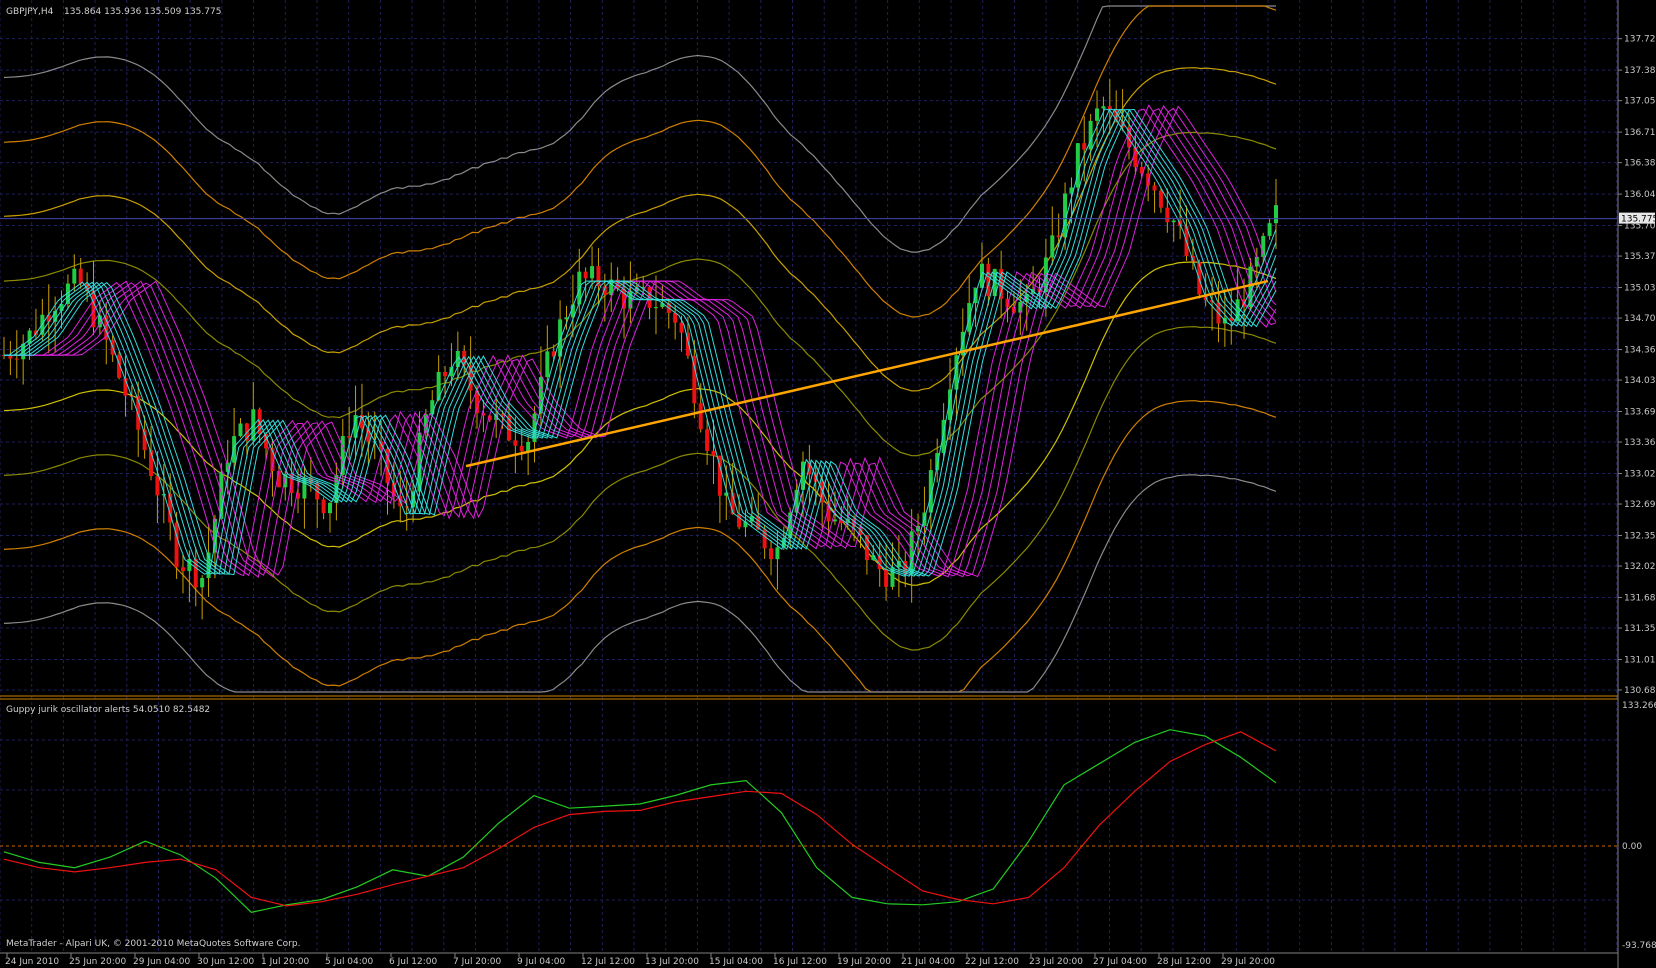  Describe the element at coordinates (1640, 257) in the screenshot. I see `price-tick-label: 135.370` at that location.